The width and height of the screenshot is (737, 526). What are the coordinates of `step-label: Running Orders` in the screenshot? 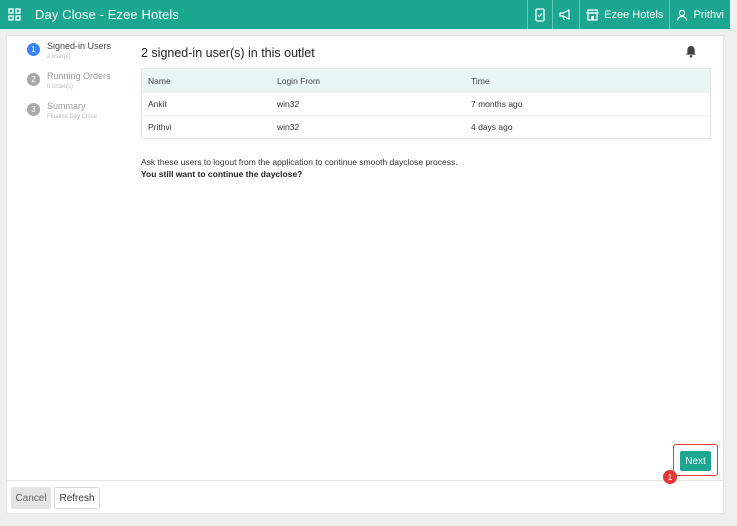 It's located at (79, 76).